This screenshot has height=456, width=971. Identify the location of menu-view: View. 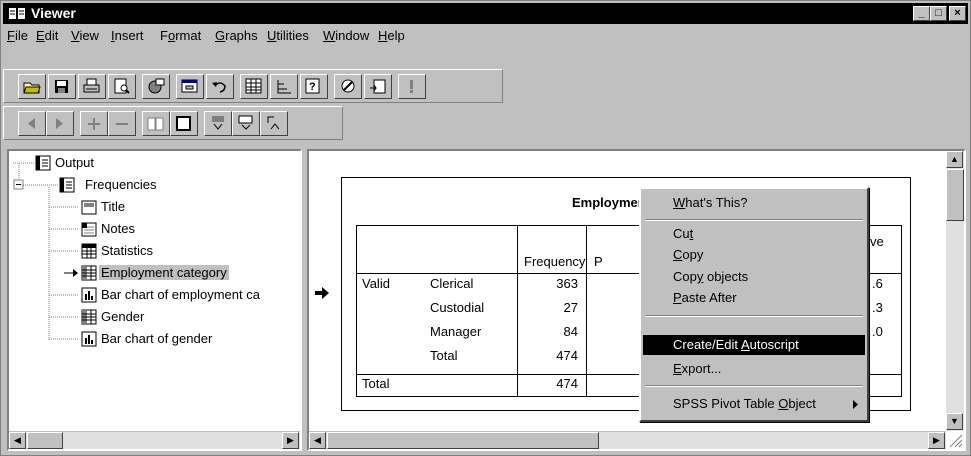
(85, 35).